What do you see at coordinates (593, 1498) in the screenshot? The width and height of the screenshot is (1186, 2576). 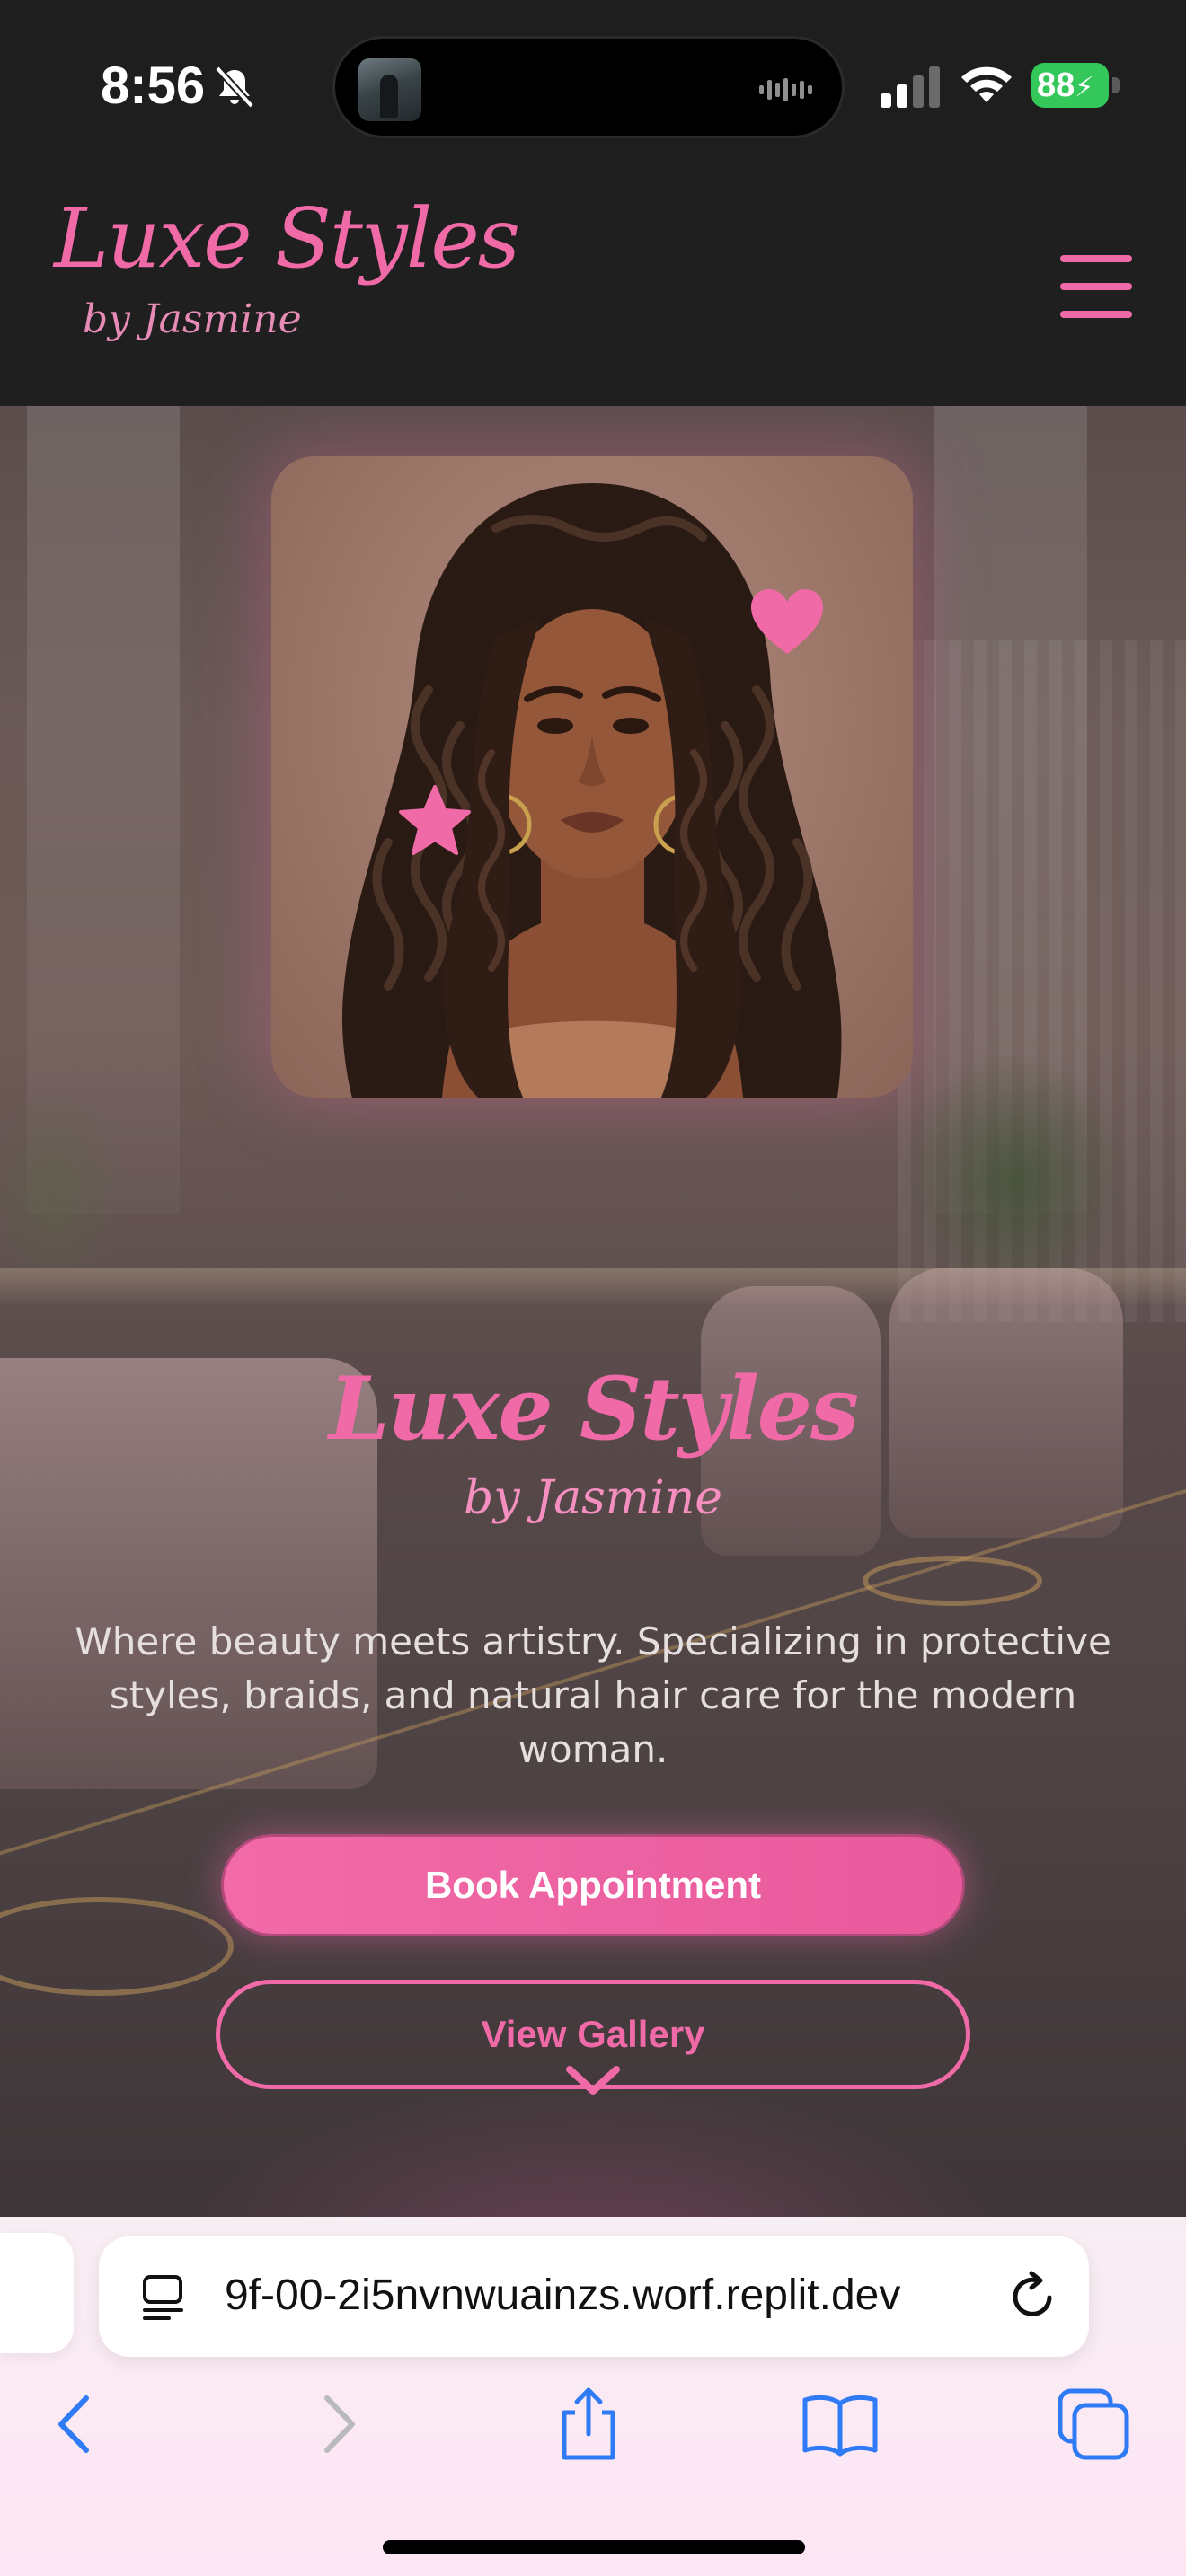 I see `hero-subtitle: by Jasmine` at bounding box center [593, 1498].